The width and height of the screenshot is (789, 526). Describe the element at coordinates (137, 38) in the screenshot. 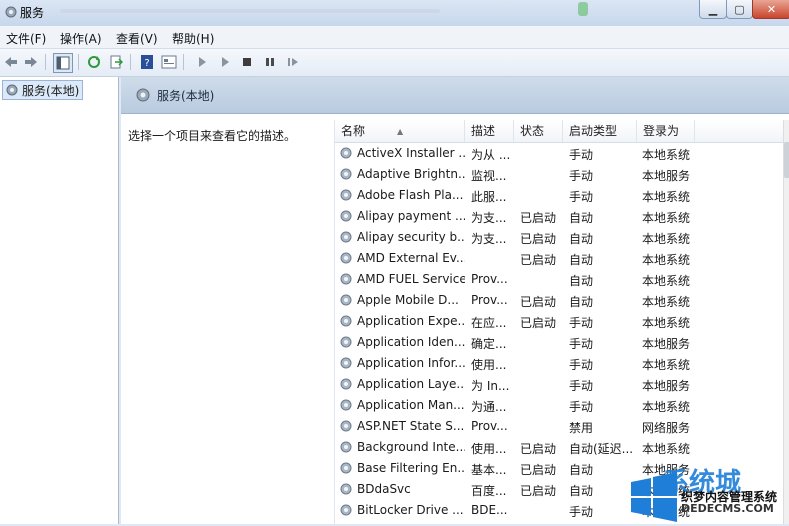

I see `menu-view: 查看(V)` at that location.